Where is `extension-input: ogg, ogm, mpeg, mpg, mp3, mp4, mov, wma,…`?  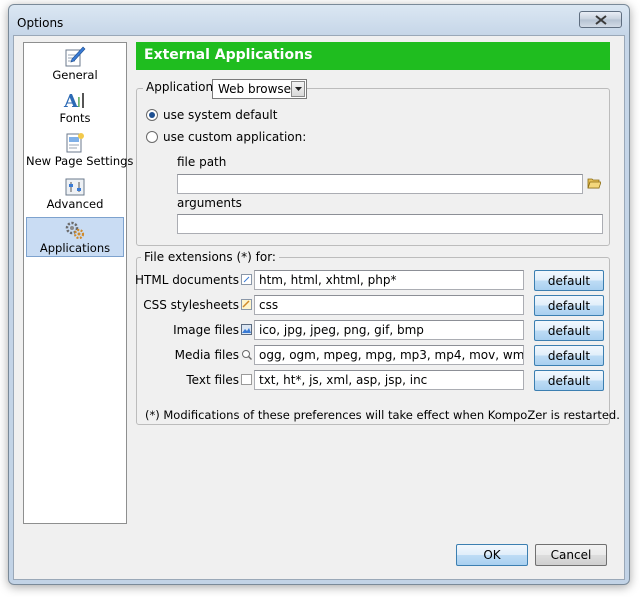
extension-input: ogg, ogm, mpeg, mpg, mp3, mp4, mov, wma,… is located at coordinates (389, 355).